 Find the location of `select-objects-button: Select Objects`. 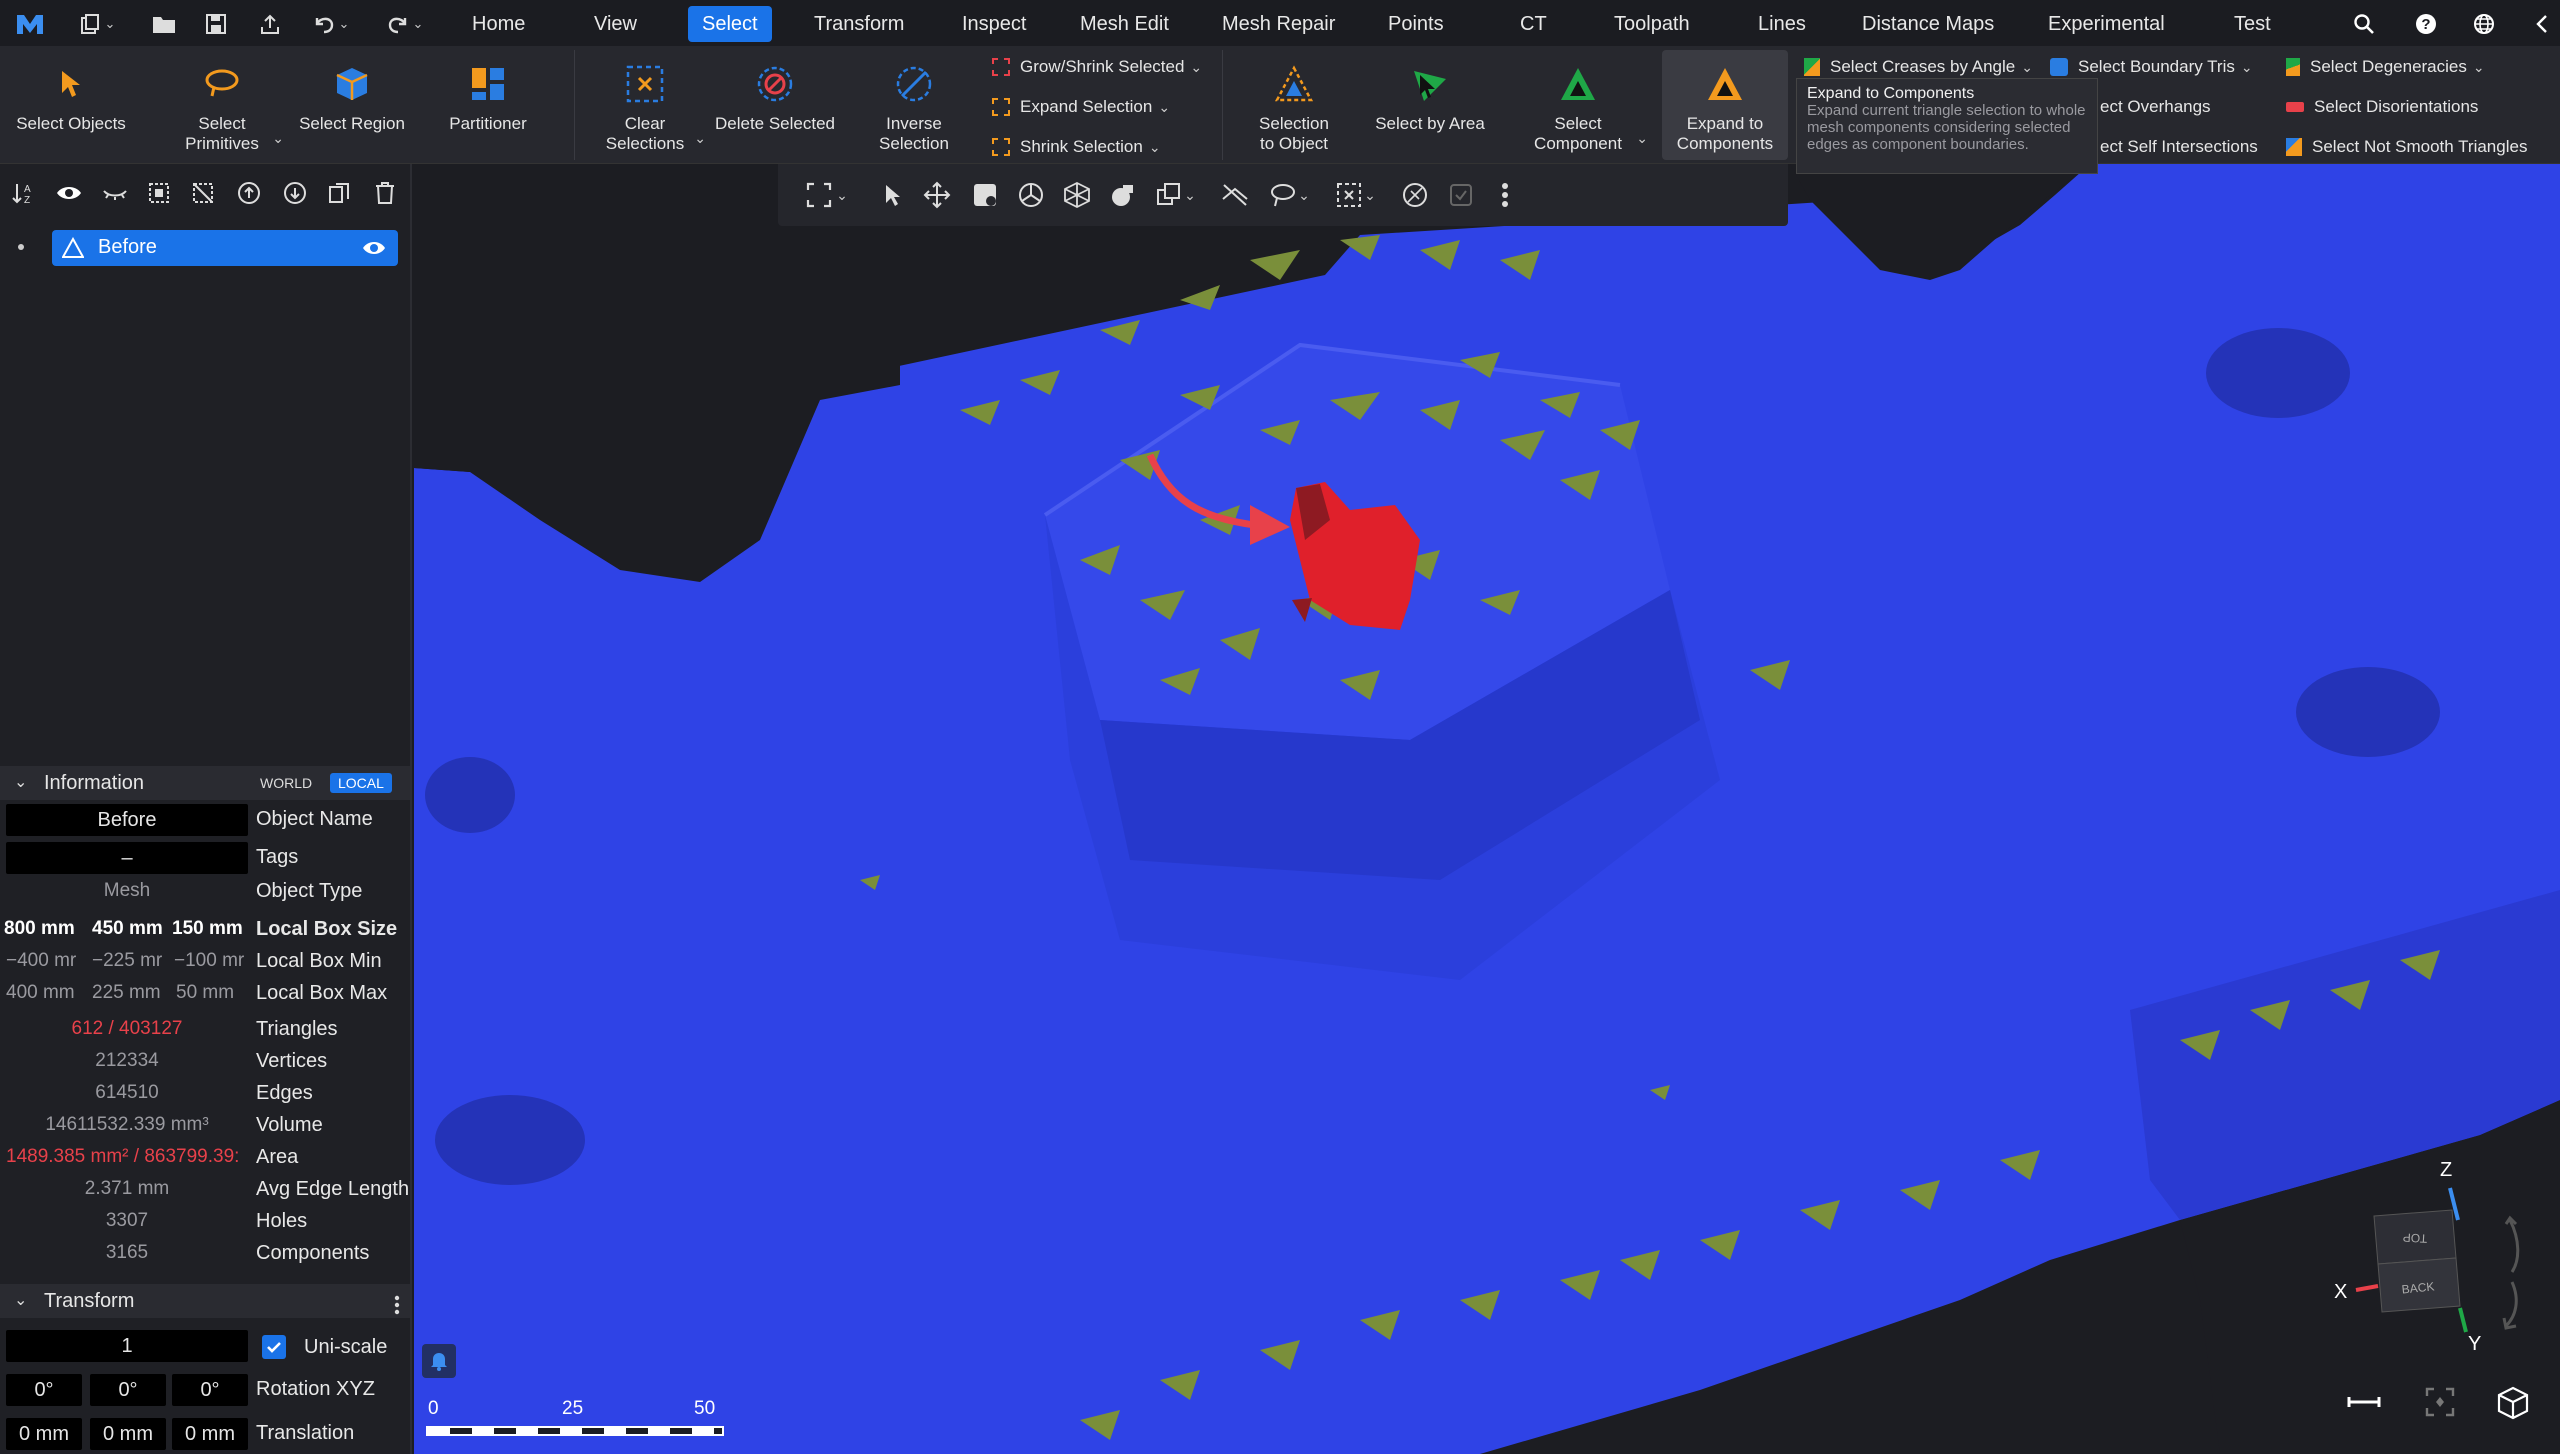

select-objects-button: Select Objects is located at coordinates (71, 105).